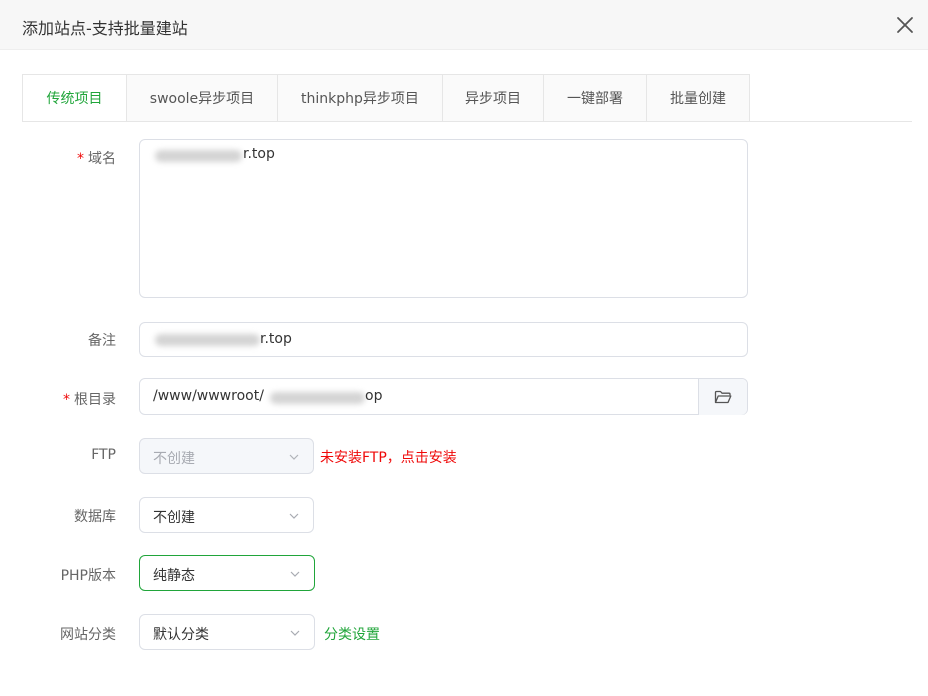  I want to click on domain-label: * 域名, so click(66, 158).